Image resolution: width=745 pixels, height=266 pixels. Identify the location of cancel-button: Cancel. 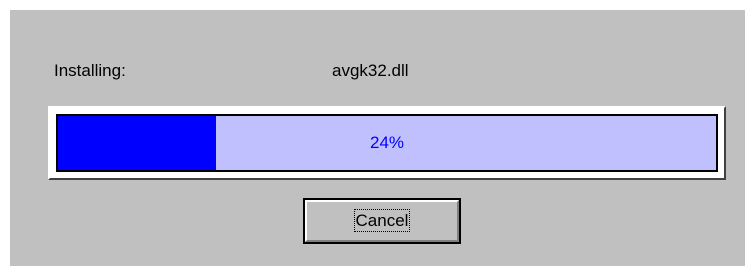
(382, 221).